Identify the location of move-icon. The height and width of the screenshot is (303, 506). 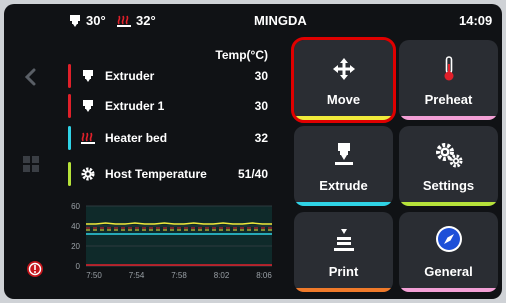
(343, 69).